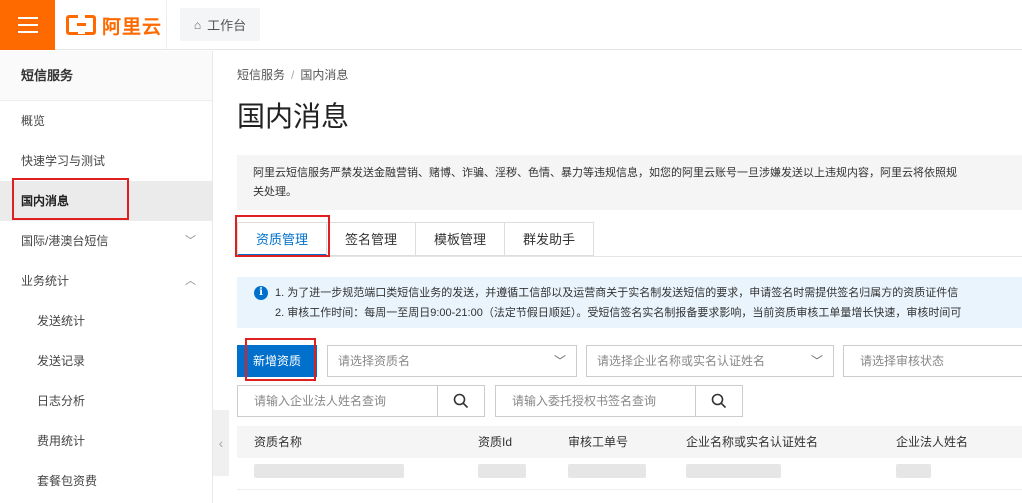  What do you see at coordinates (61, 321) in the screenshot?
I see `sidebar-item-label: 发送统计` at bounding box center [61, 321].